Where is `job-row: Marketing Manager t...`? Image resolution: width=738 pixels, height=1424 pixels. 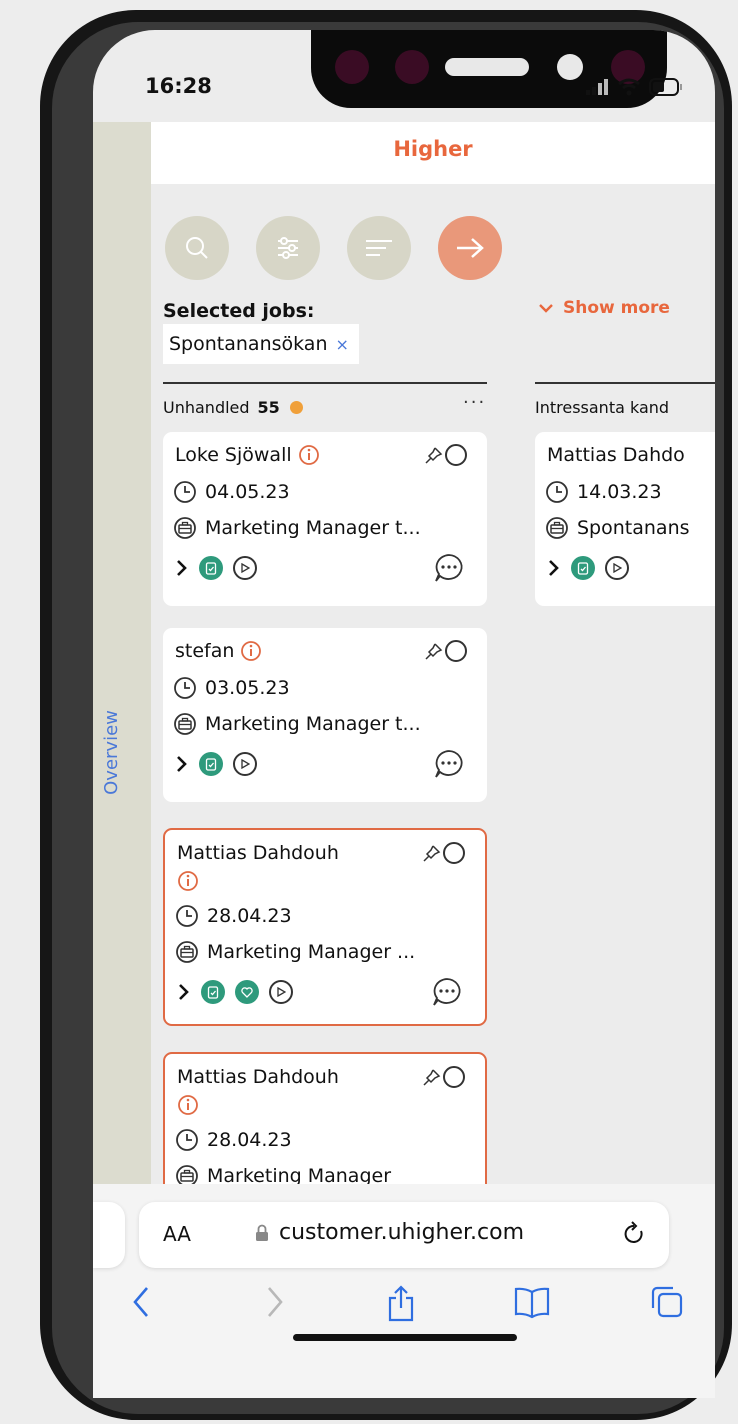
job-row: Marketing Manager t... is located at coordinates (297, 528).